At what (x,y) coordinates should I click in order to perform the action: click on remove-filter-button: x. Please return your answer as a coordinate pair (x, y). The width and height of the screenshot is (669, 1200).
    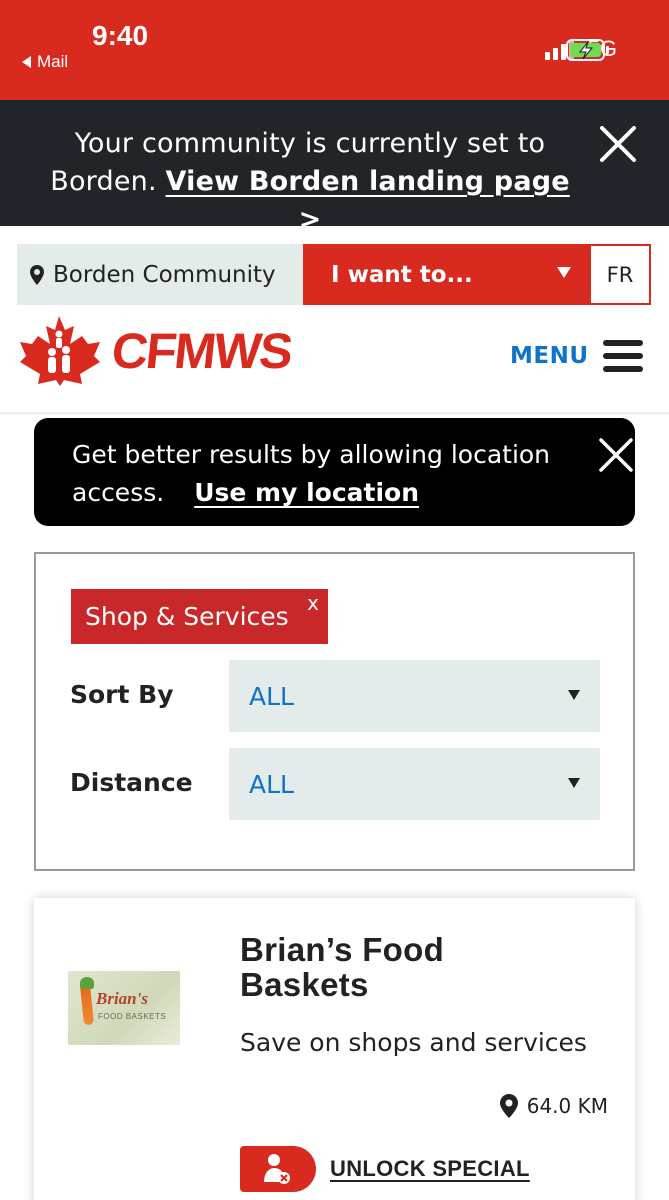
    Looking at the image, I should click on (313, 603).